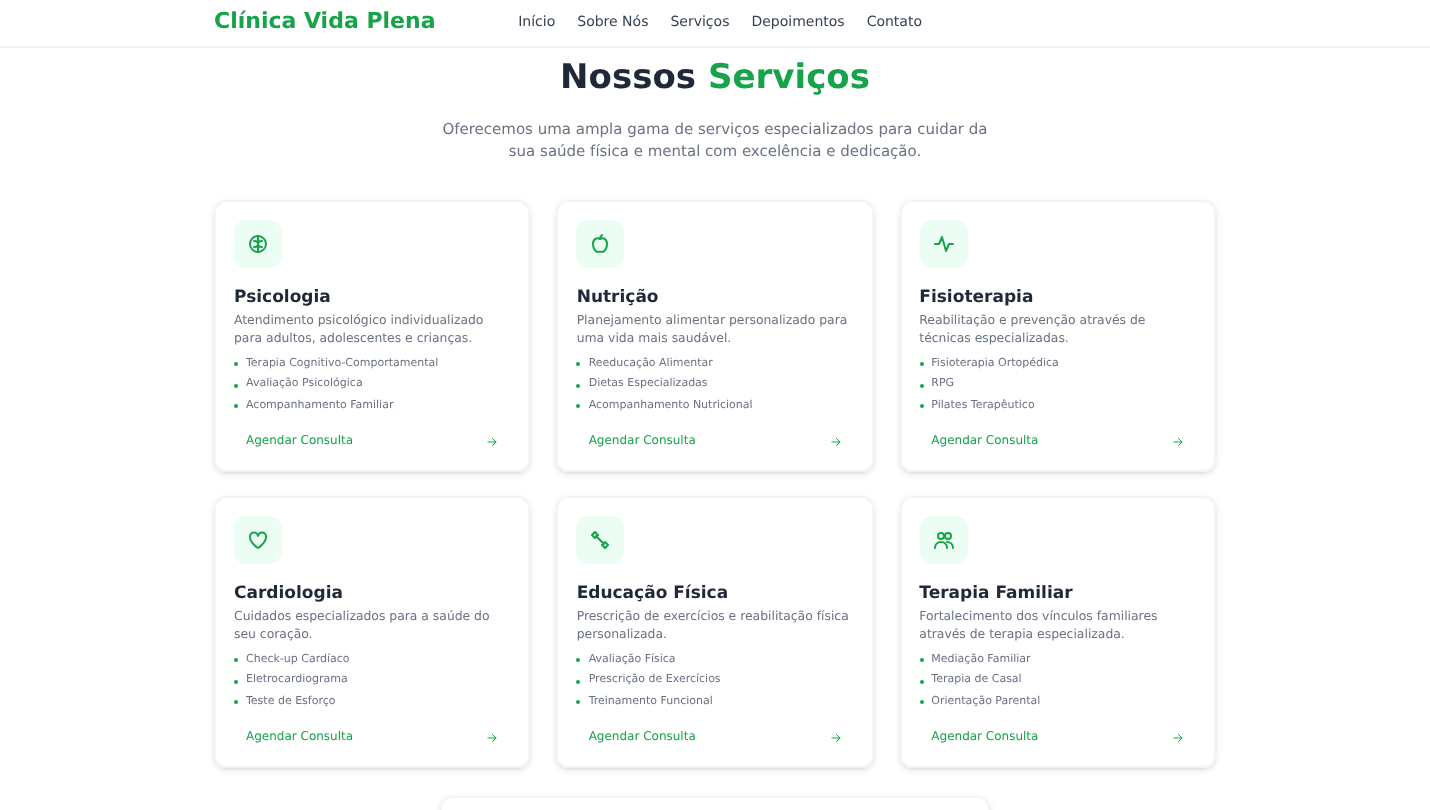  What do you see at coordinates (943, 539) in the screenshot?
I see `users-icon` at bounding box center [943, 539].